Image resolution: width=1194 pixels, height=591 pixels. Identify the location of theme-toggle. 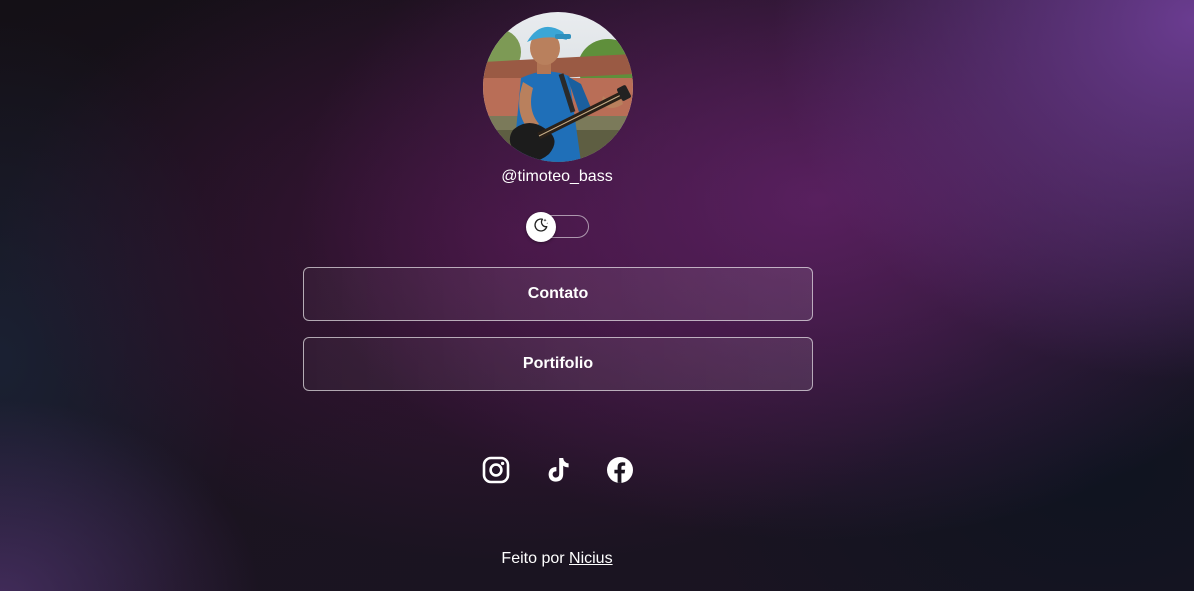
(557, 227).